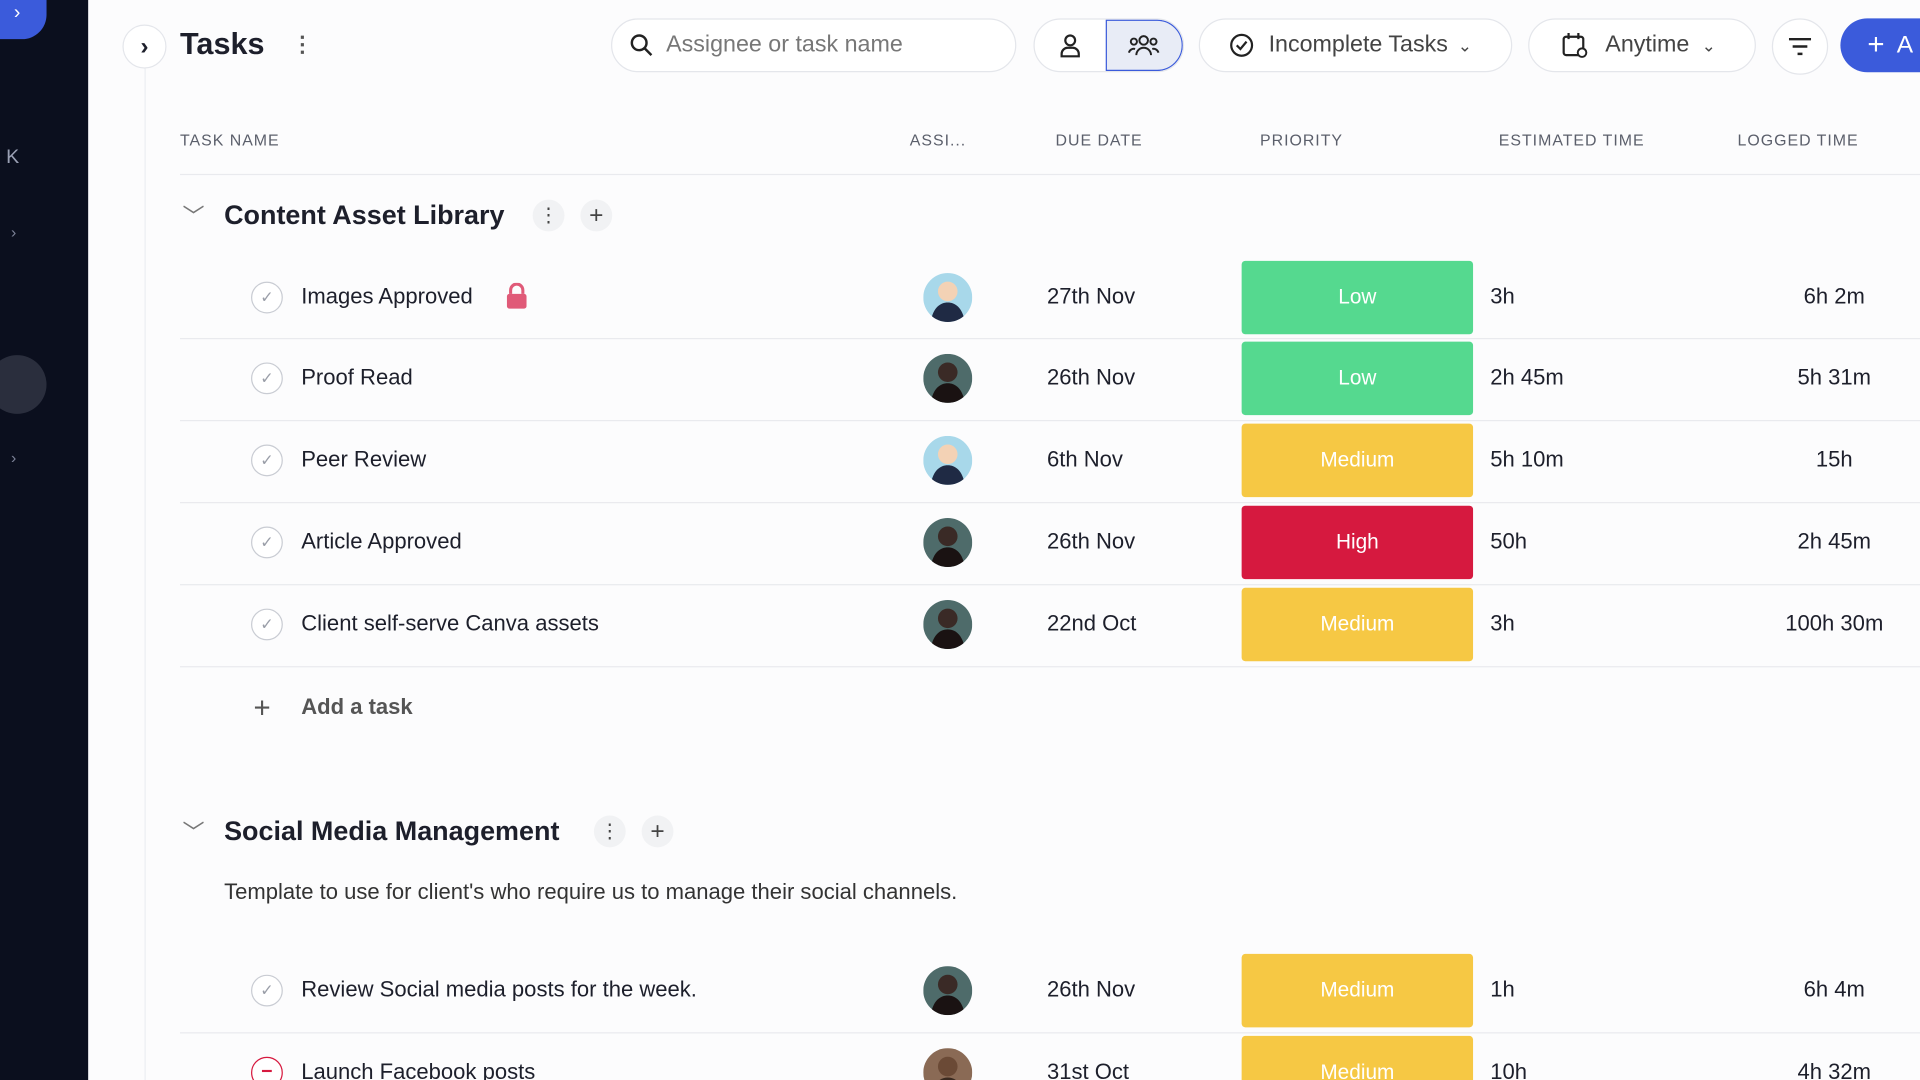 This screenshot has width=1920, height=1080. I want to click on column-header-priority: PRIORITY, so click(1301, 140).